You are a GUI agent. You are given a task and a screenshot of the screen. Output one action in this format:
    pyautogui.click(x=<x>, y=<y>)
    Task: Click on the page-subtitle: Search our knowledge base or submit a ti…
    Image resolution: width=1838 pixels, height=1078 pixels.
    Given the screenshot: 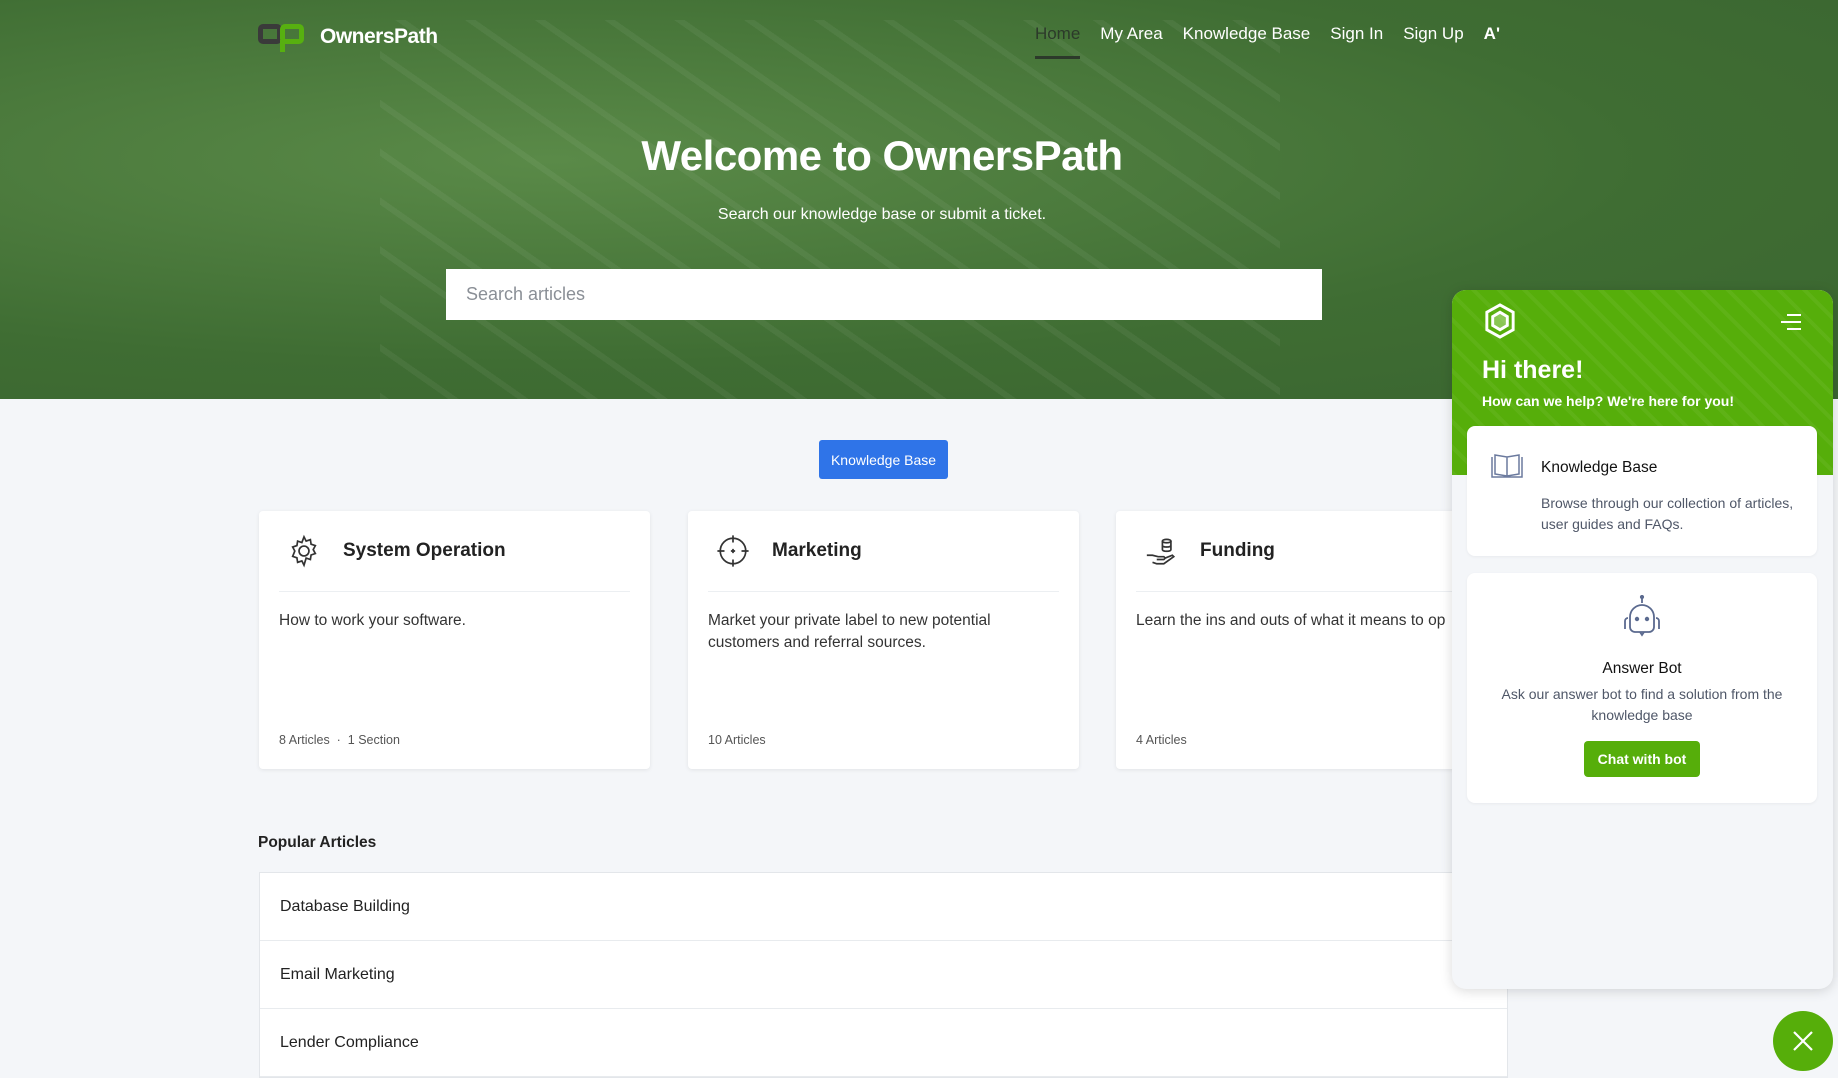 What is the action you would take?
    pyautogui.click(x=882, y=214)
    